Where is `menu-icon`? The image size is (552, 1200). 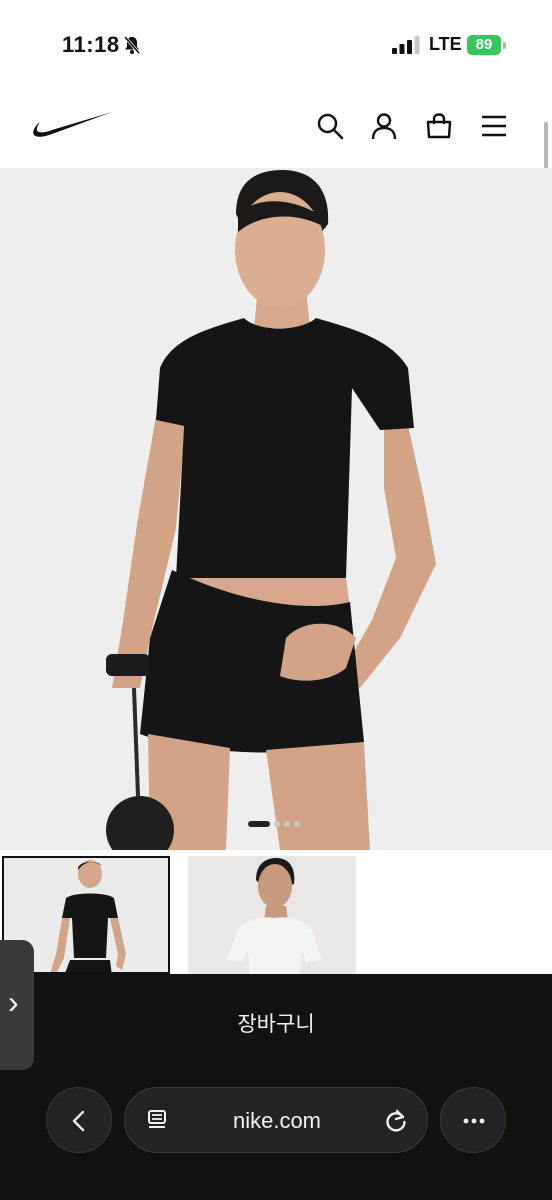
menu-icon is located at coordinates (494, 126).